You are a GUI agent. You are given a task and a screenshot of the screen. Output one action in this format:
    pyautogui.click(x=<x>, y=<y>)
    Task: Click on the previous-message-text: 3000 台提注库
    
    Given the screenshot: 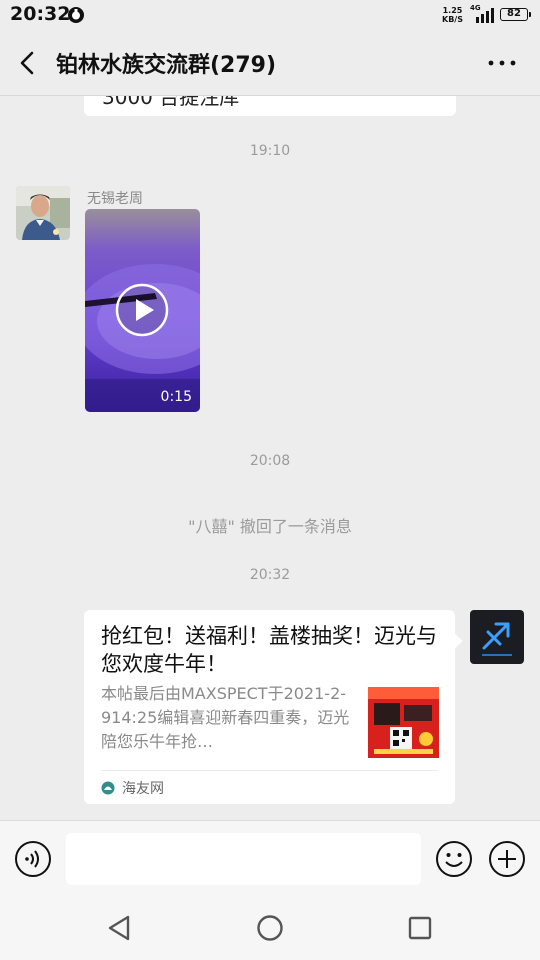 What is the action you would take?
    pyautogui.click(x=171, y=102)
    